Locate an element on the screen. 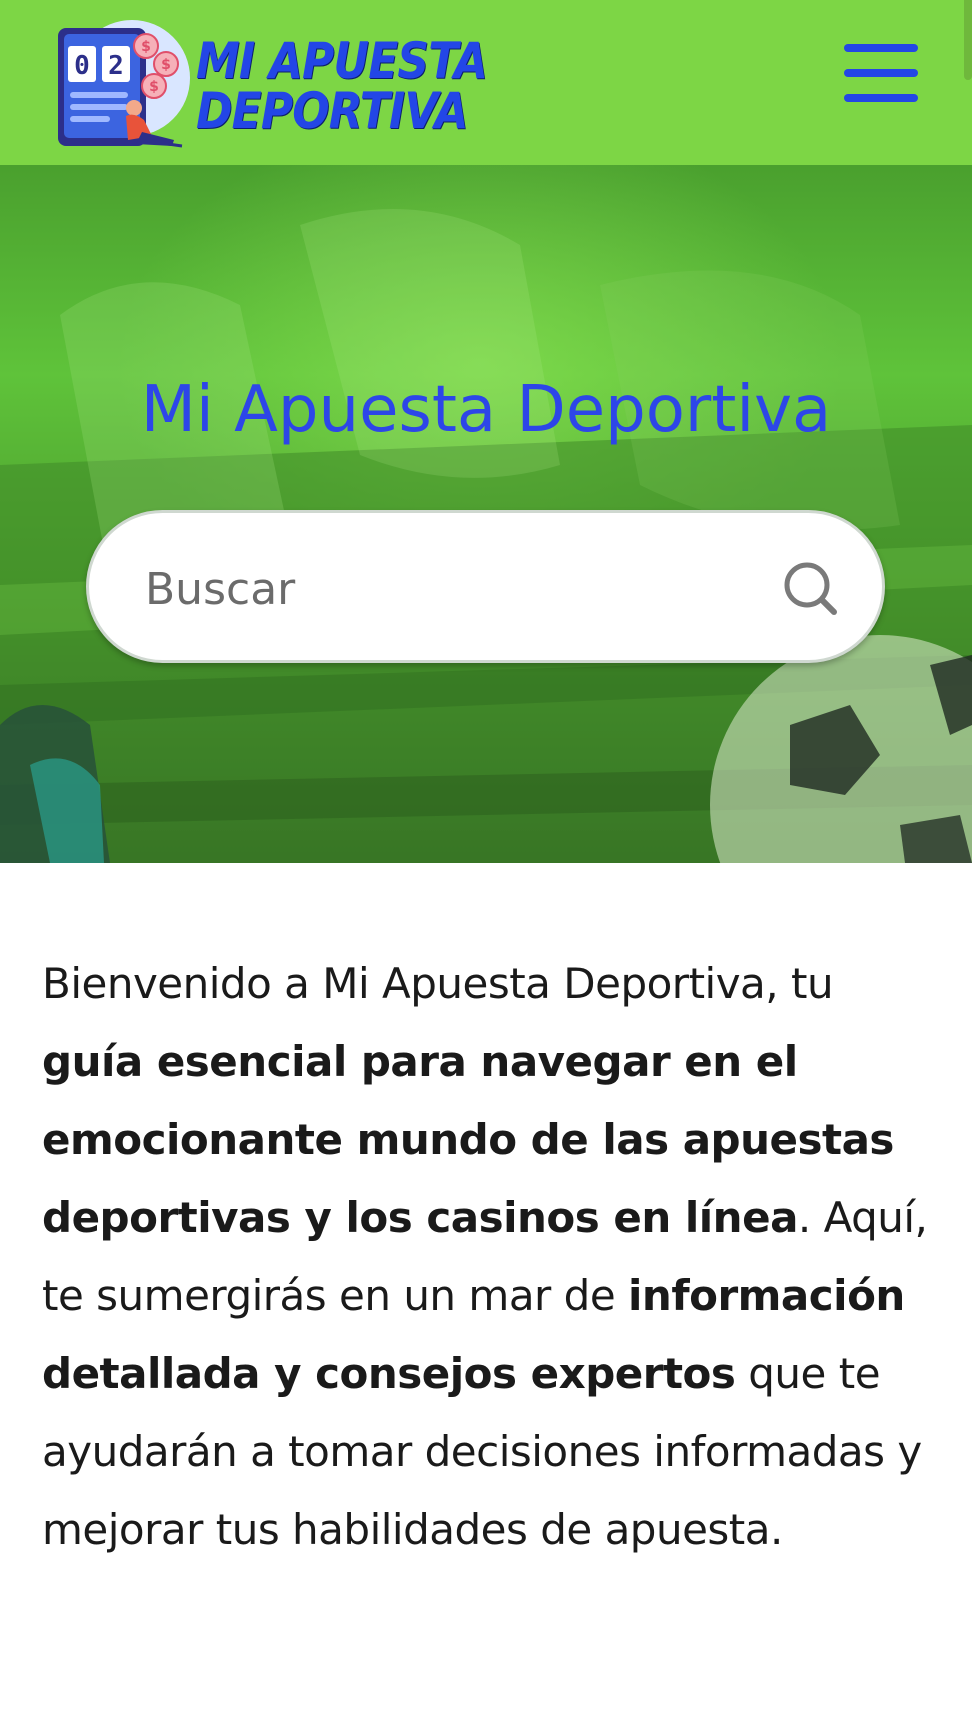  search-icon is located at coordinates (810, 588).